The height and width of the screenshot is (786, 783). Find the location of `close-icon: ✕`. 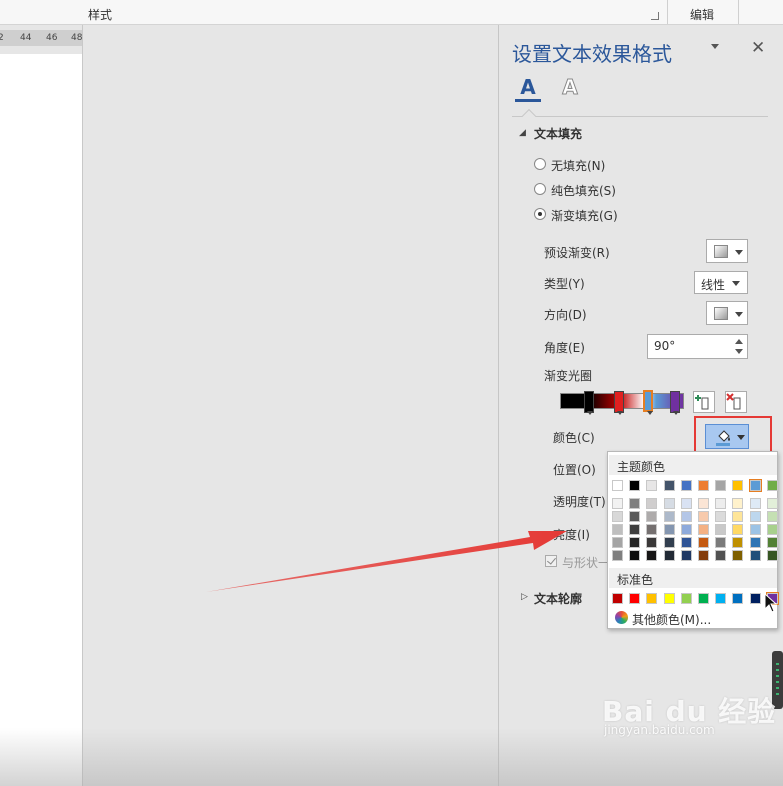

close-icon: ✕ is located at coordinates (758, 48).